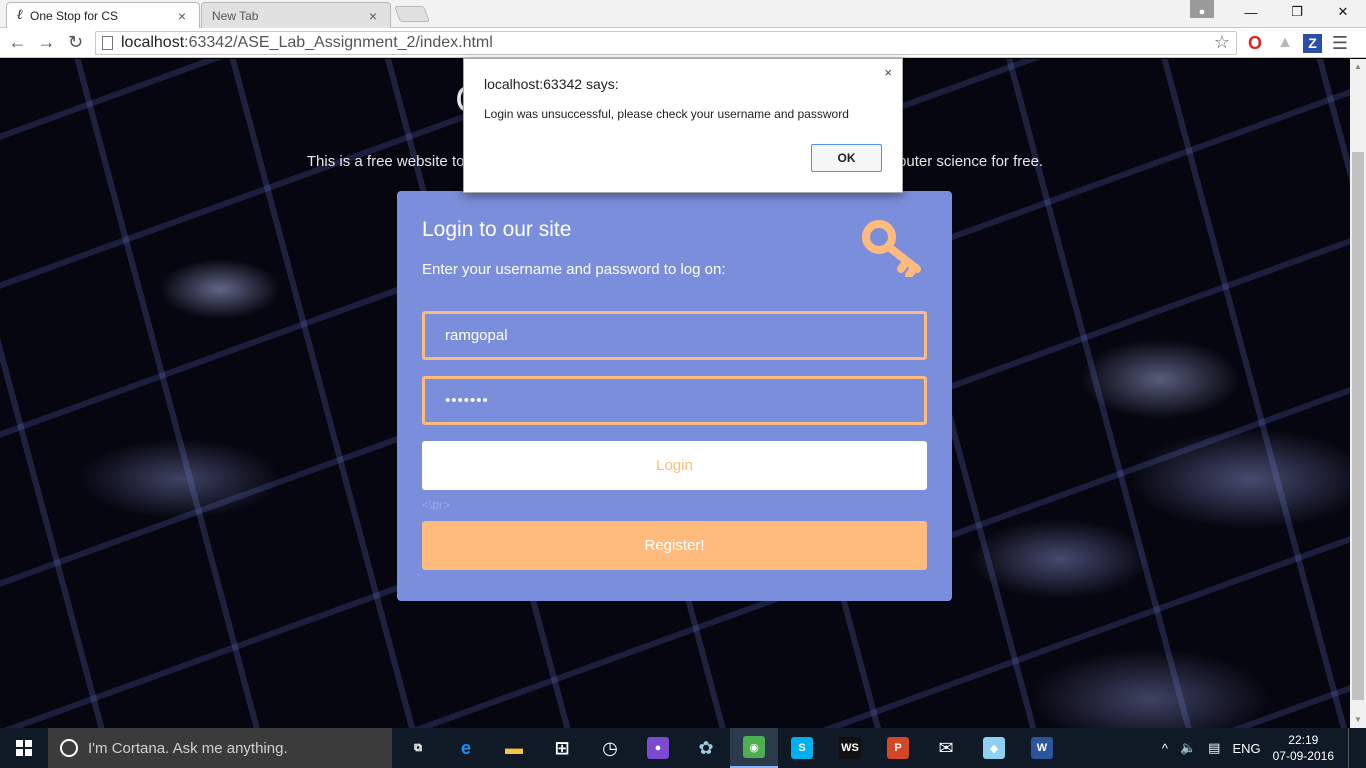 The height and width of the screenshot is (768, 1366). I want to click on taskbar-clock-app-button: ◷, so click(610, 748).